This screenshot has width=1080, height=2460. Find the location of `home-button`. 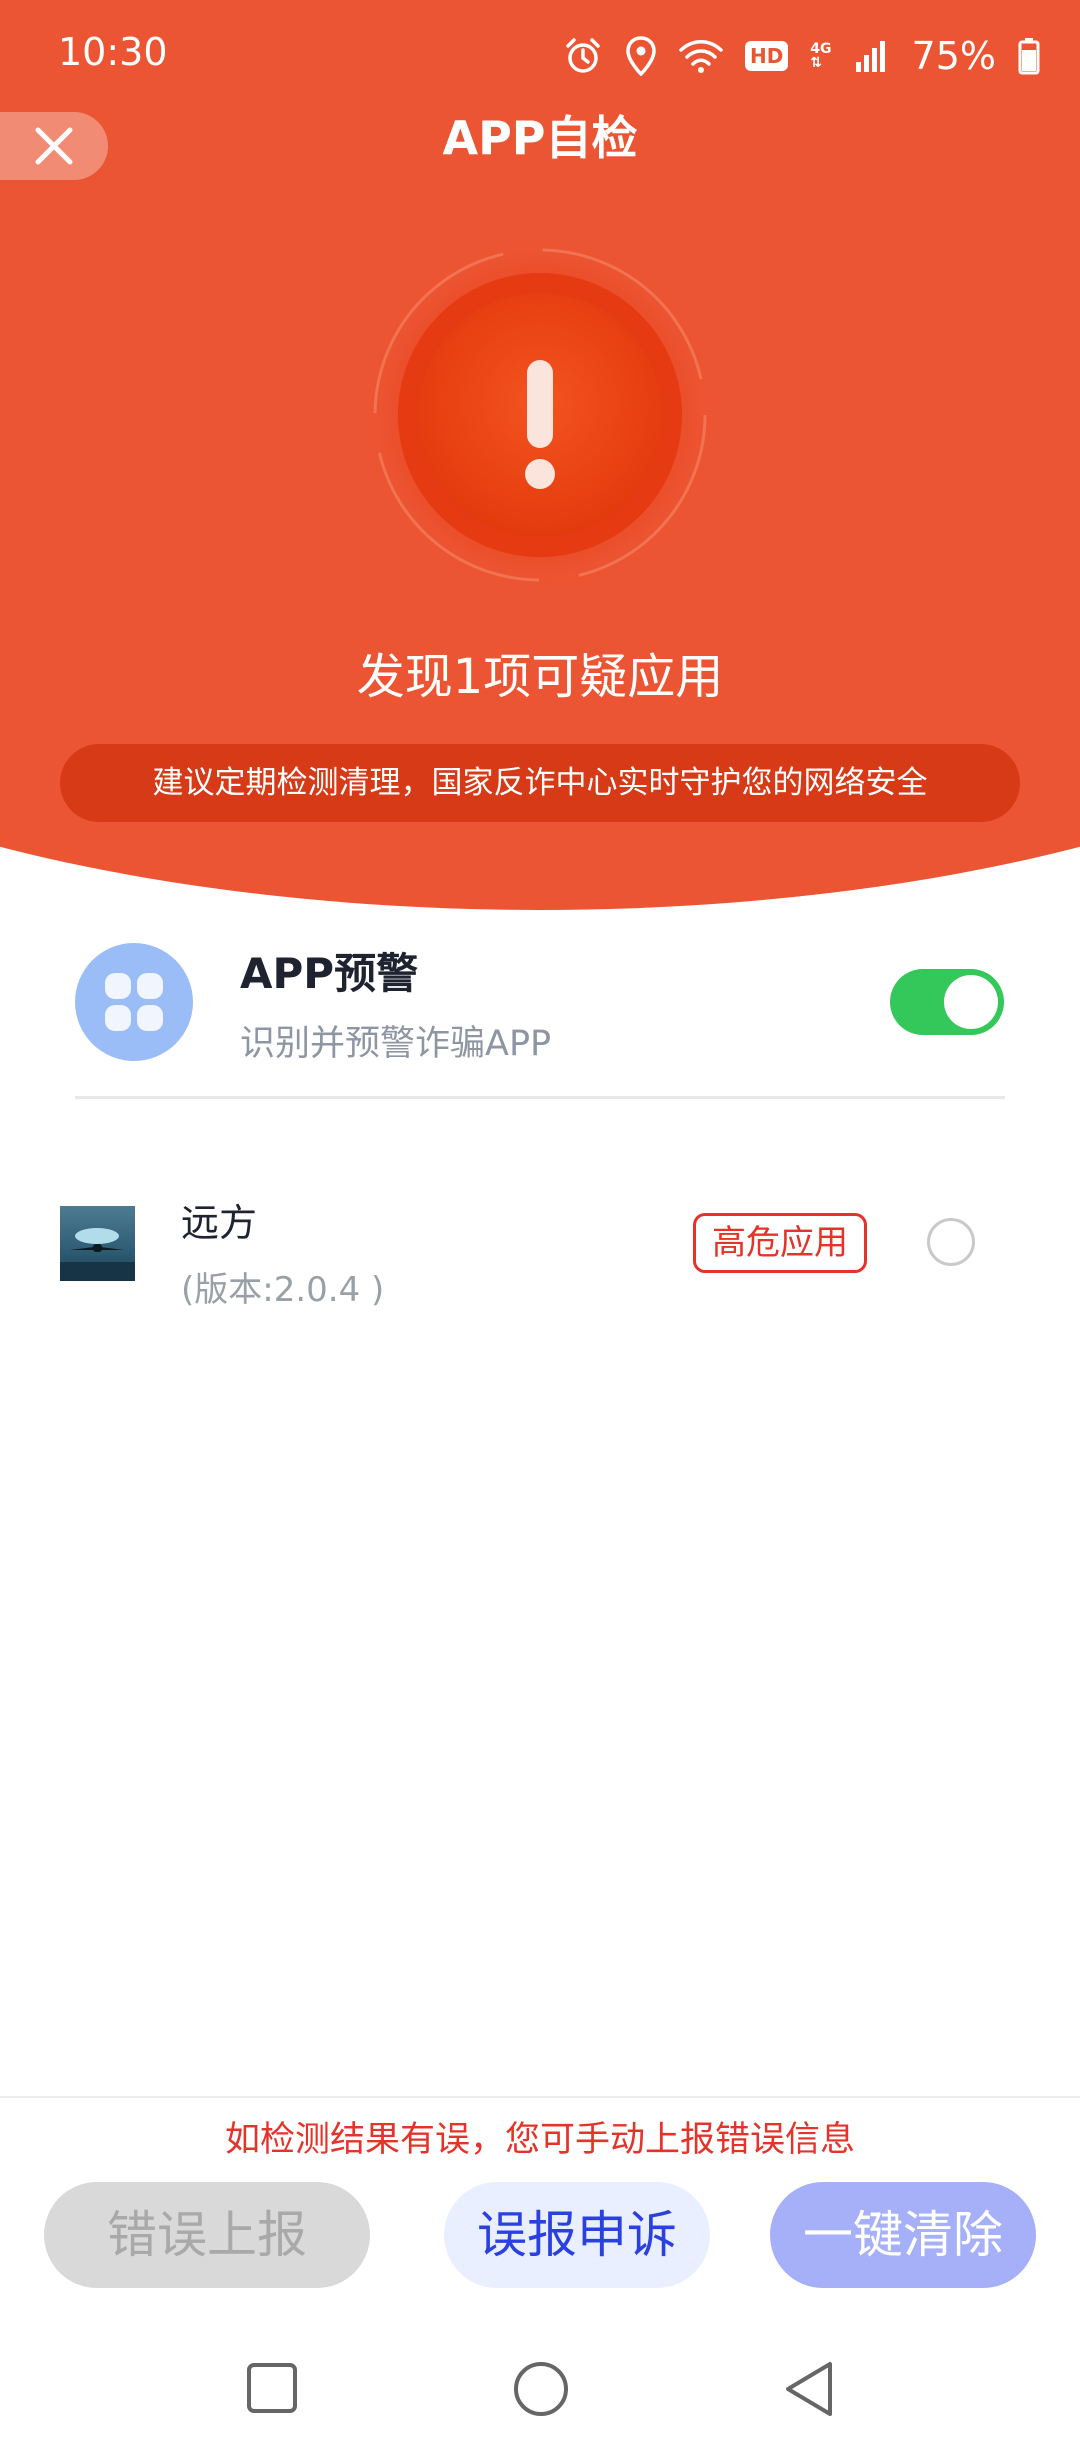

home-button is located at coordinates (541, 2389).